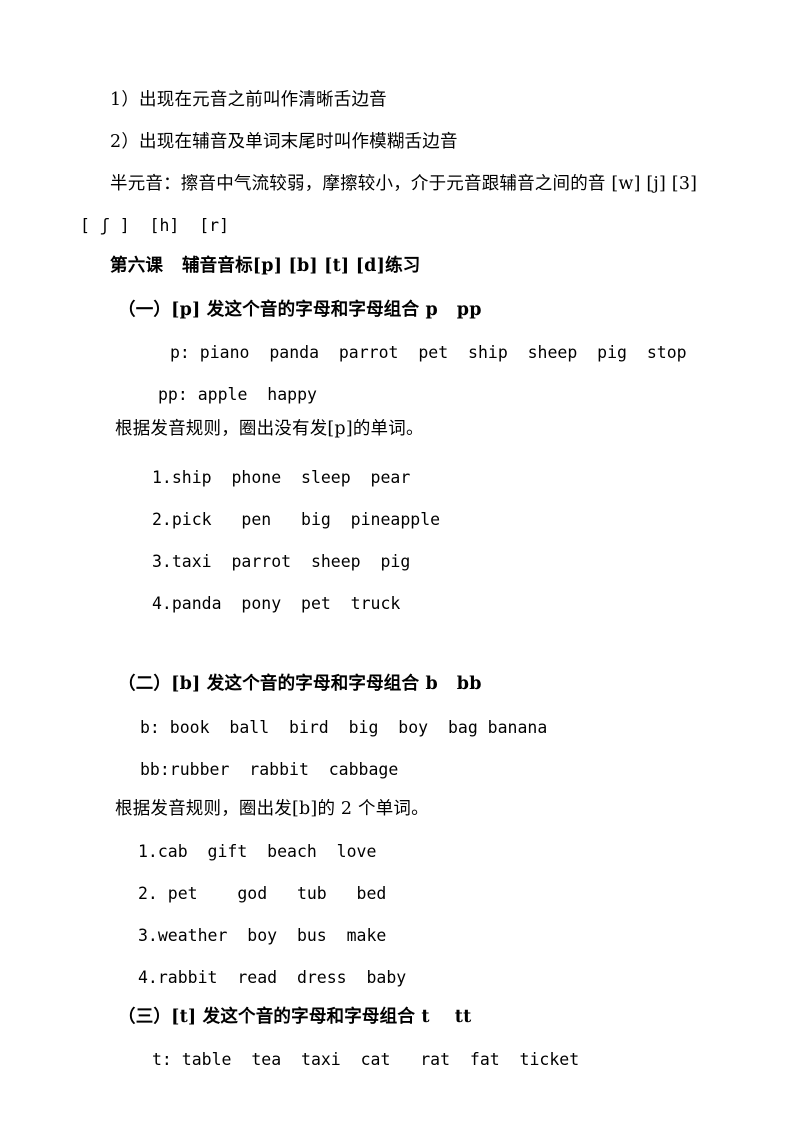 The width and height of the screenshot is (794, 1123). Describe the element at coordinates (125, 142) in the screenshot. I see `lateral-rule-2-text: 2）` at that location.